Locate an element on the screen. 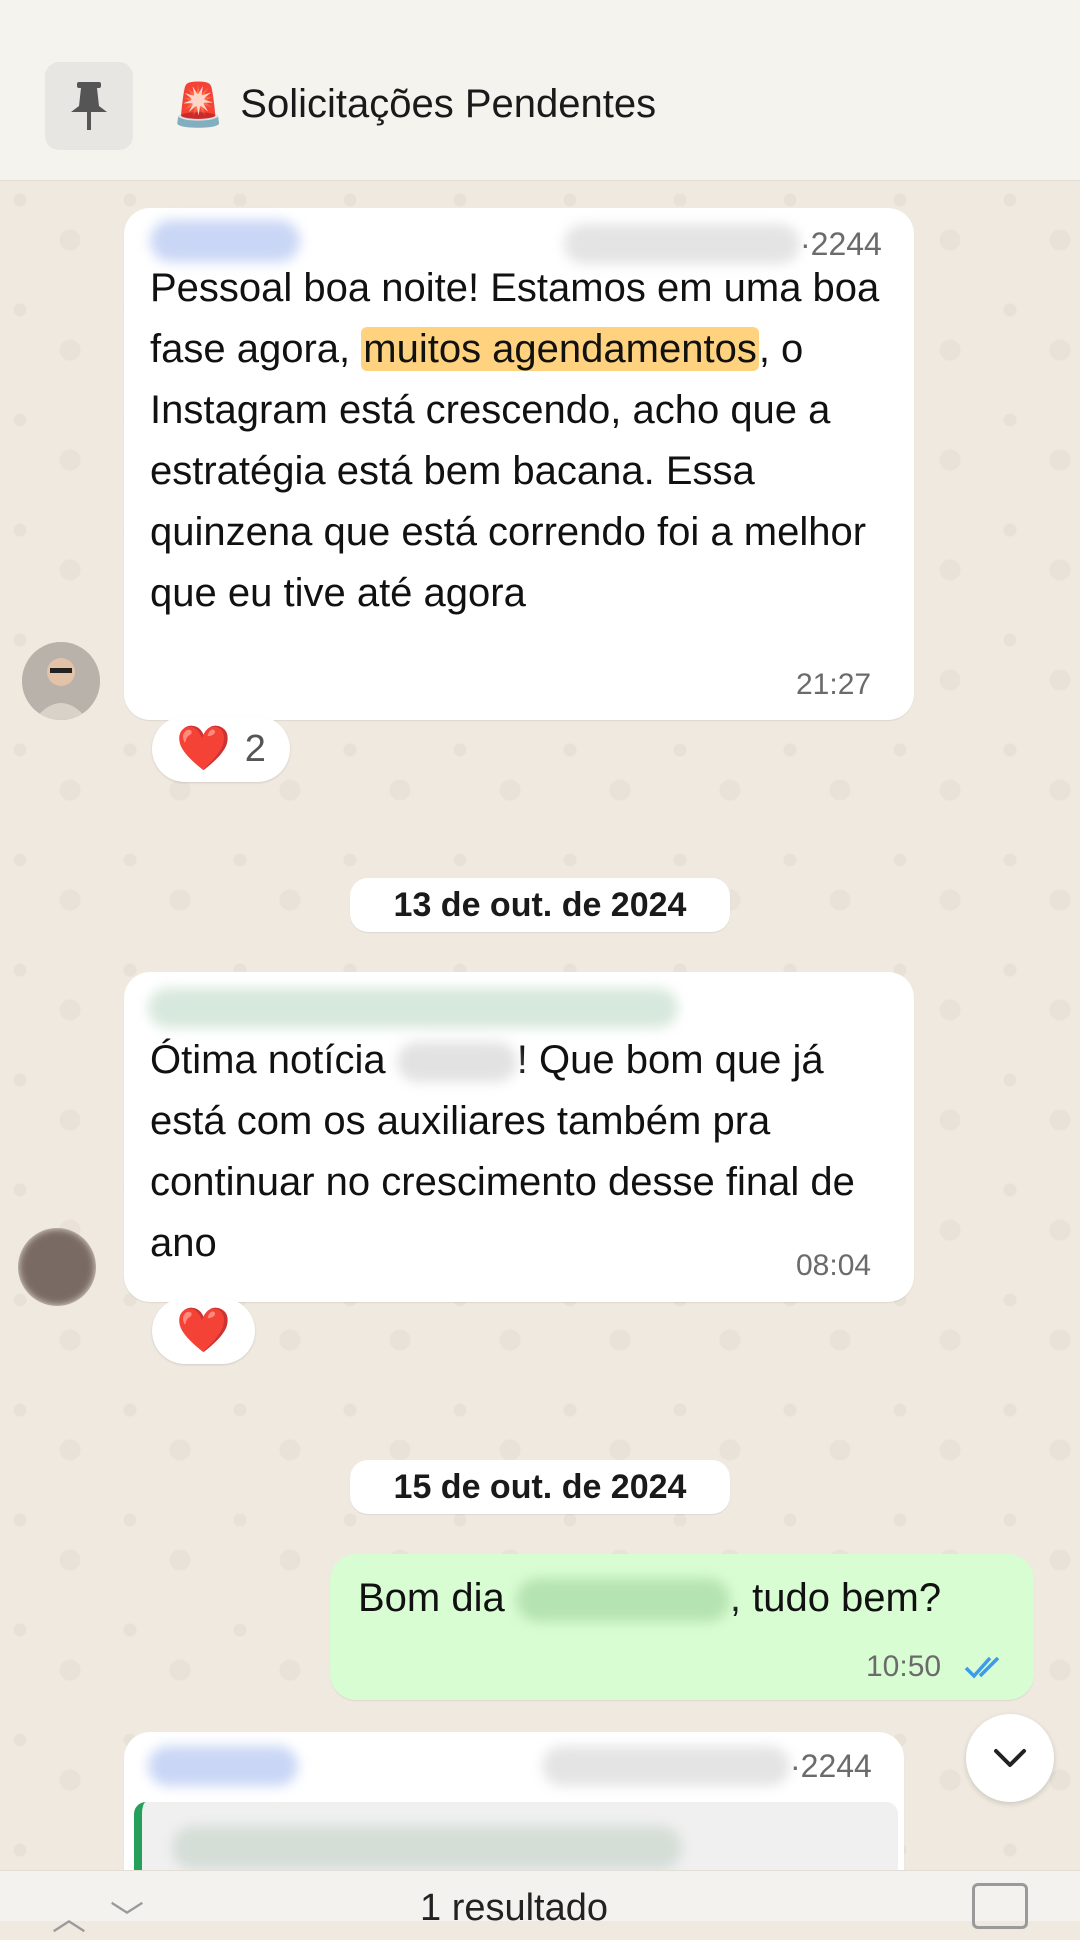  pin-icon is located at coordinates (89, 106).